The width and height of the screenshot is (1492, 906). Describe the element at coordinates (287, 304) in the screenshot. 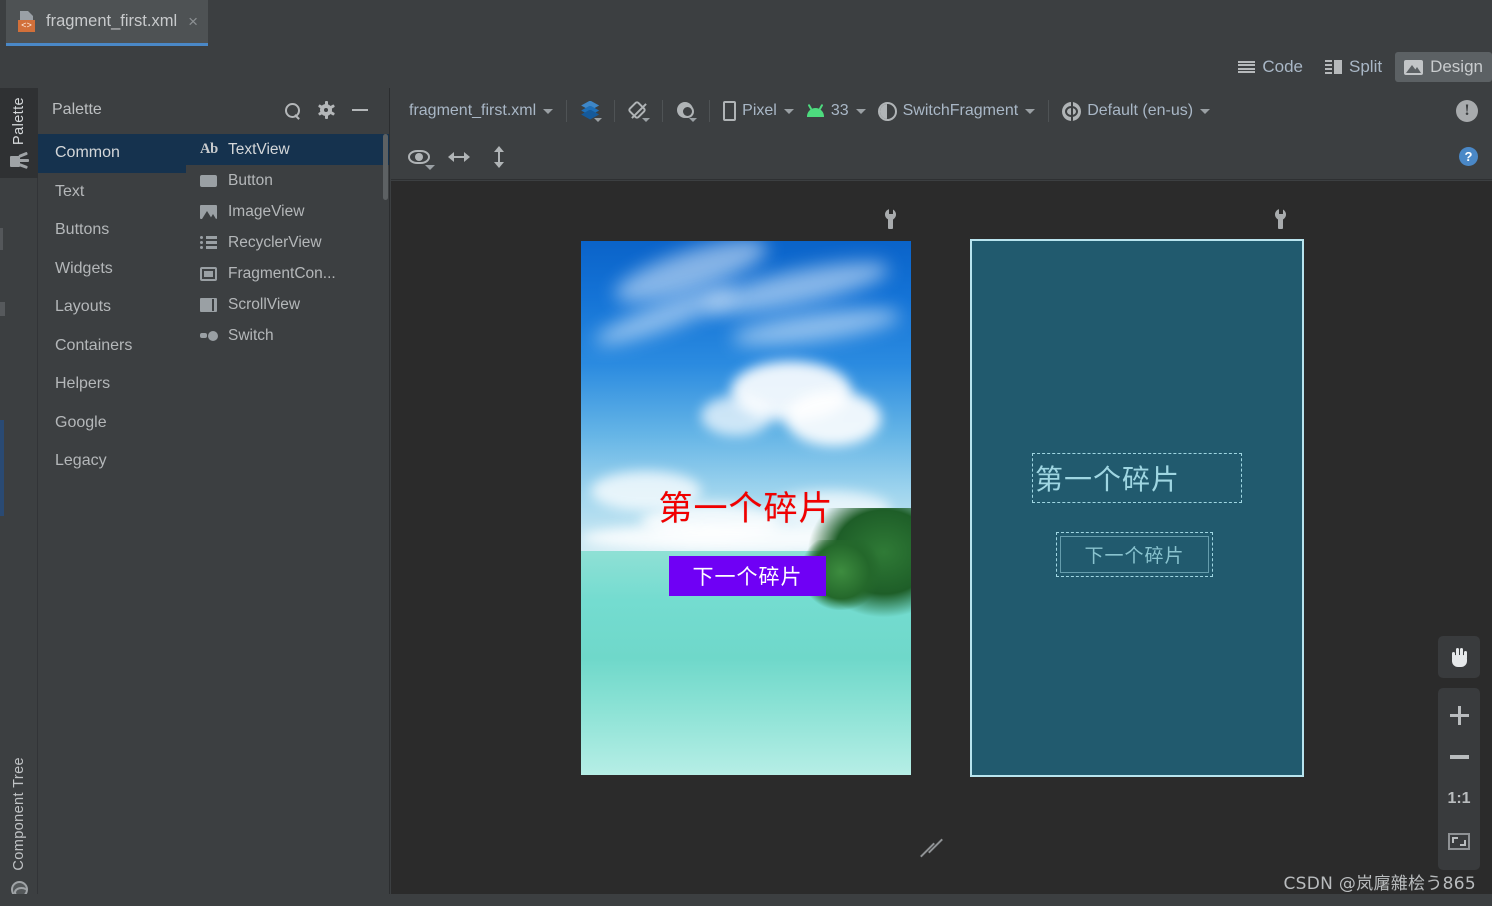

I see `palette-item-scrollview: ScrollView` at that location.